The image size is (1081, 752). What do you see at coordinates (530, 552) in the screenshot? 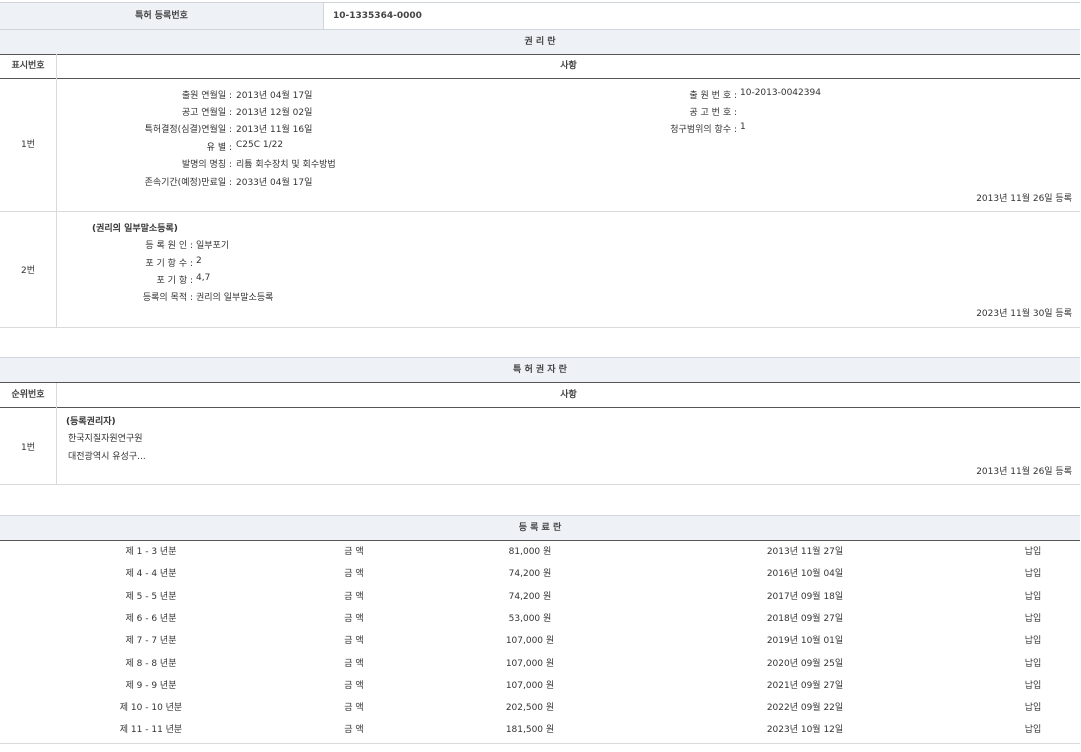
I see `fee-amount: 81,000 원` at bounding box center [530, 552].